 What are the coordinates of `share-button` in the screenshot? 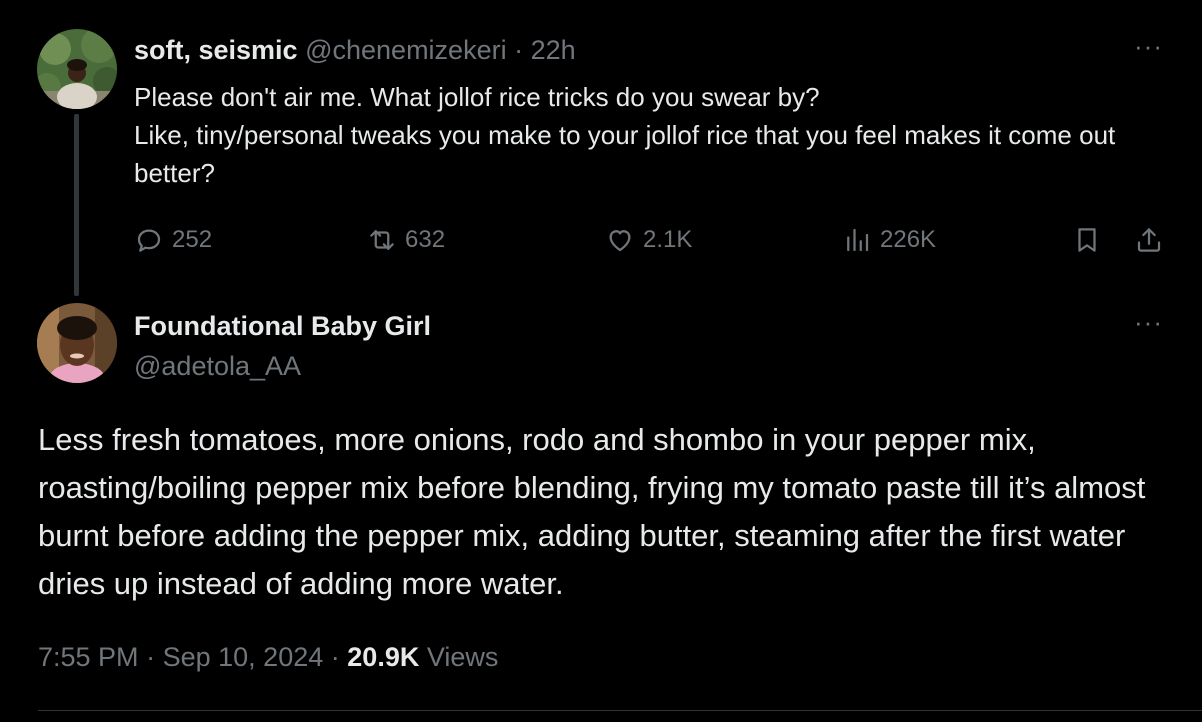 It's located at (1149, 240).